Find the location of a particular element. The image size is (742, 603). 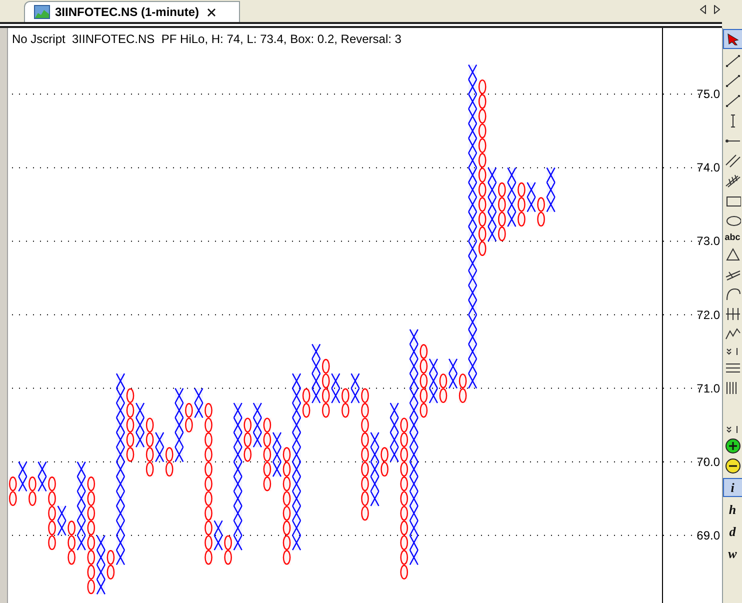

axis-tick-label: 70.0 is located at coordinates (708, 461).